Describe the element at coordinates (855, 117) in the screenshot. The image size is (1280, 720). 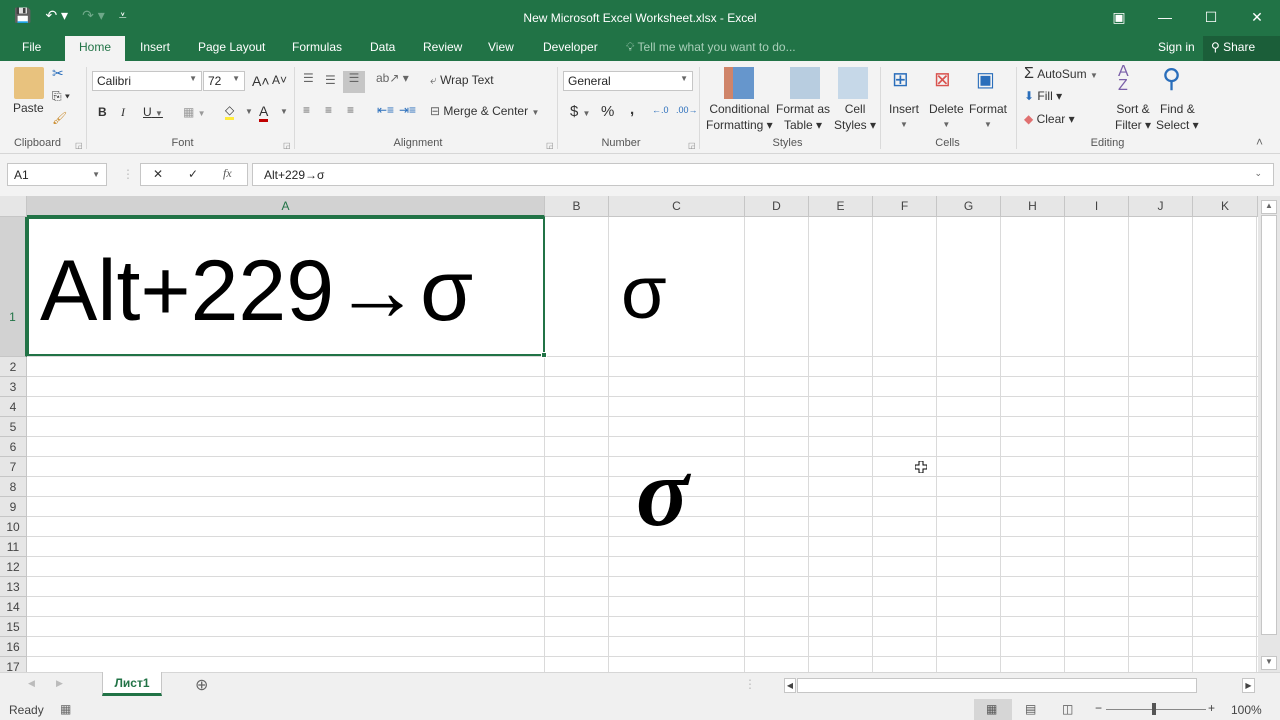
I see `cell-styles-button: Cell Styles ▾` at that location.